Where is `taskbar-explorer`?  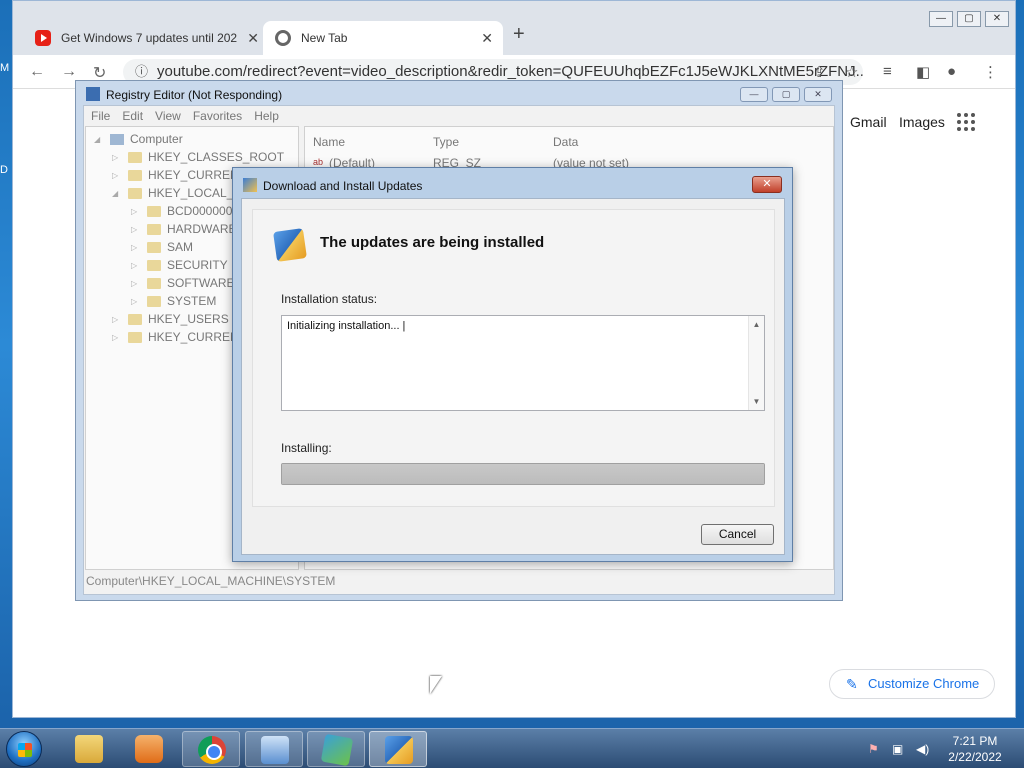 taskbar-explorer is located at coordinates (89, 749).